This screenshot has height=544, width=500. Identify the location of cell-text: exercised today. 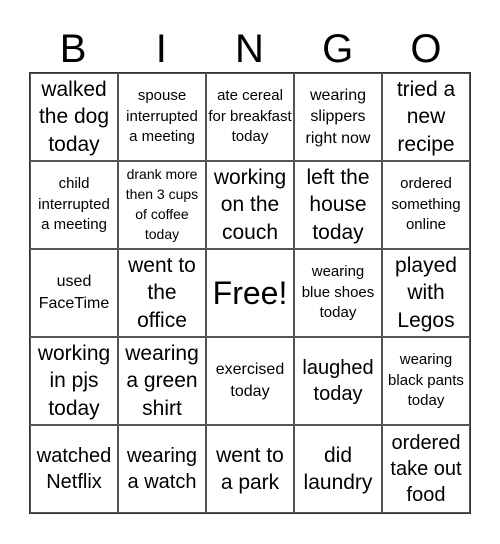
(250, 380).